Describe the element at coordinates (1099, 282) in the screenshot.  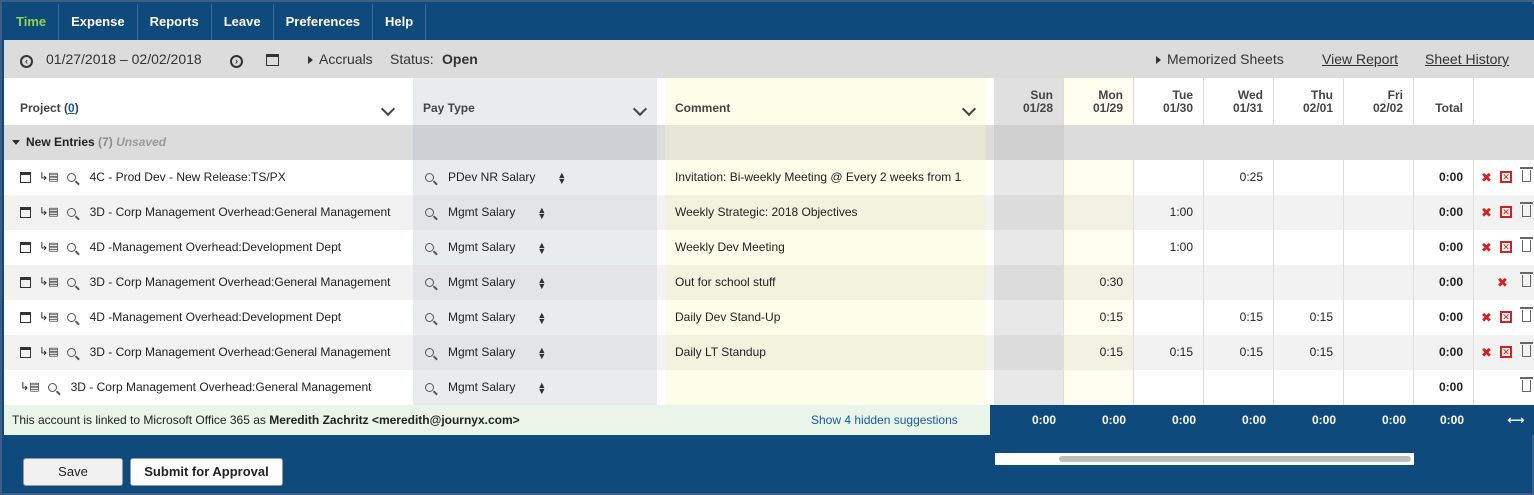
I see `hours-cell: 0:30` at that location.